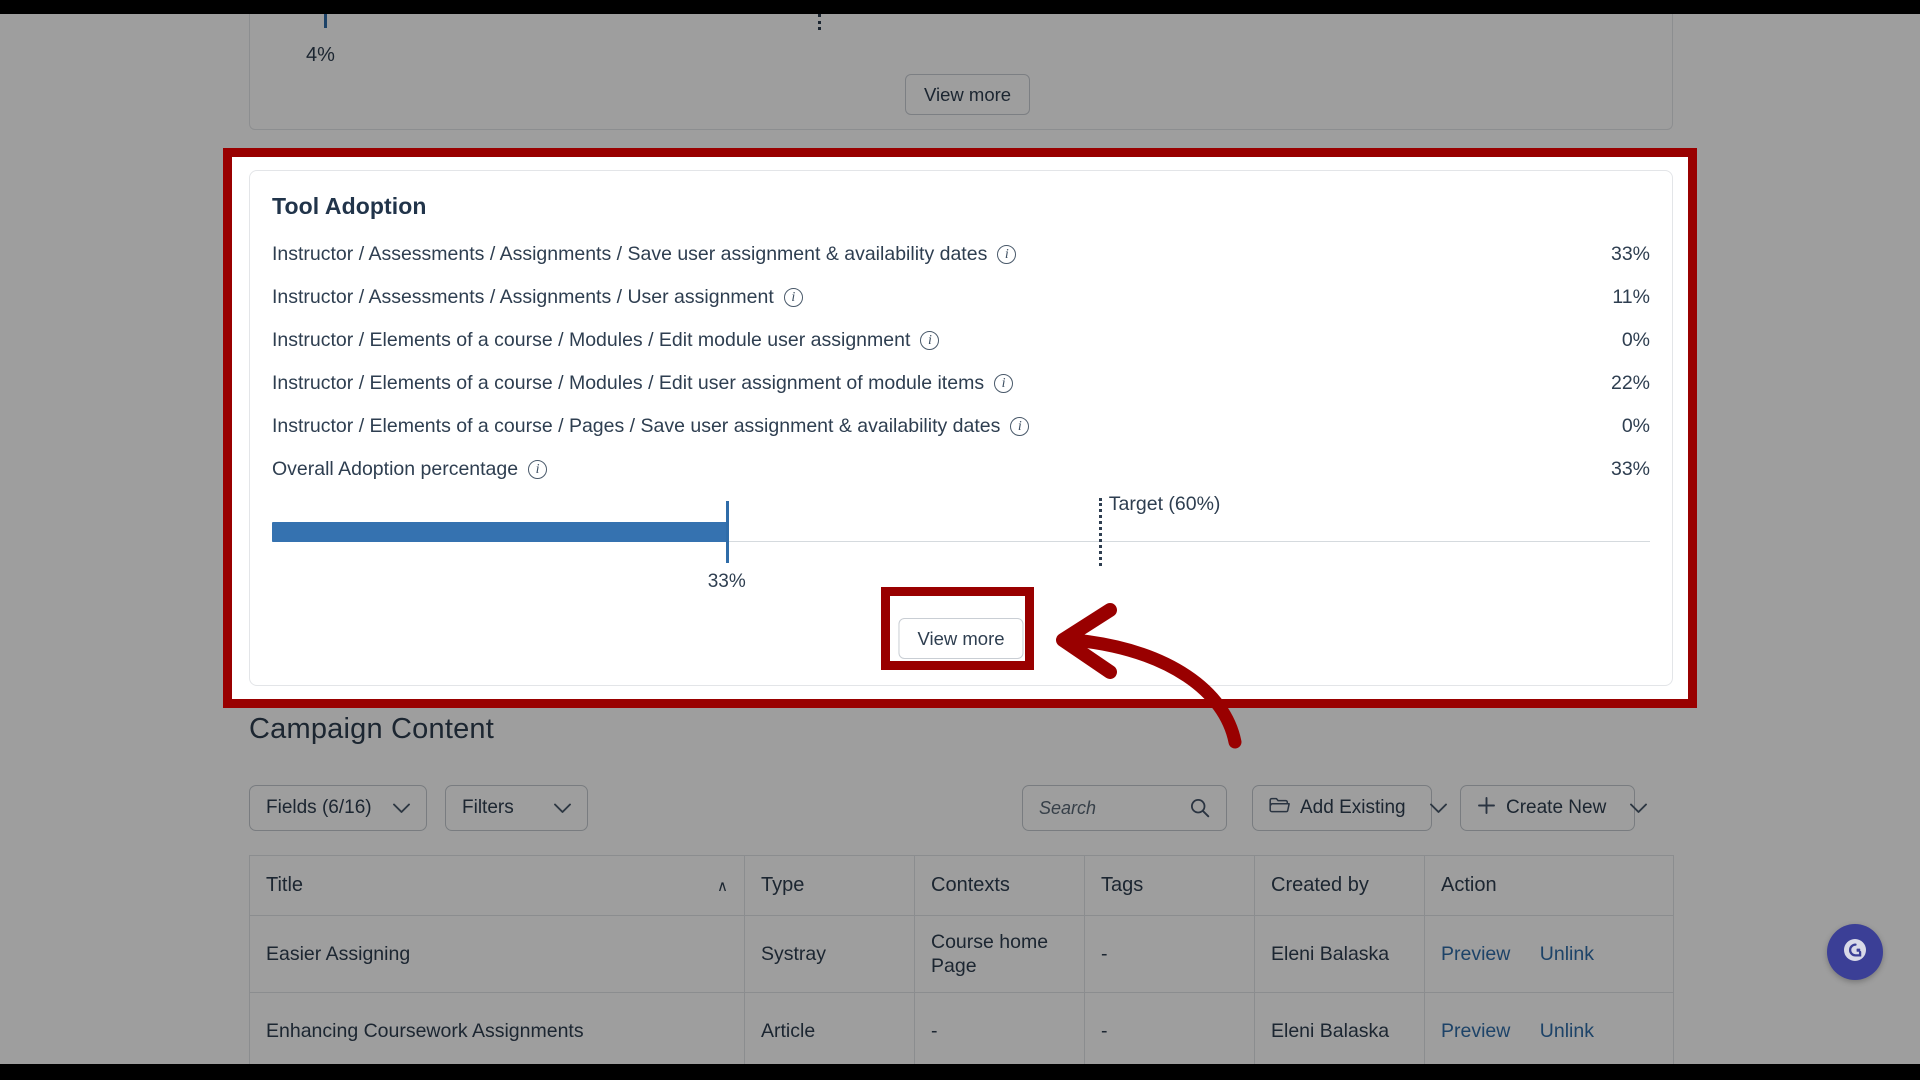  What do you see at coordinates (960, 1072) in the screenshot?
I see `black-bar-bottom` at bounding box center [960, 1072].